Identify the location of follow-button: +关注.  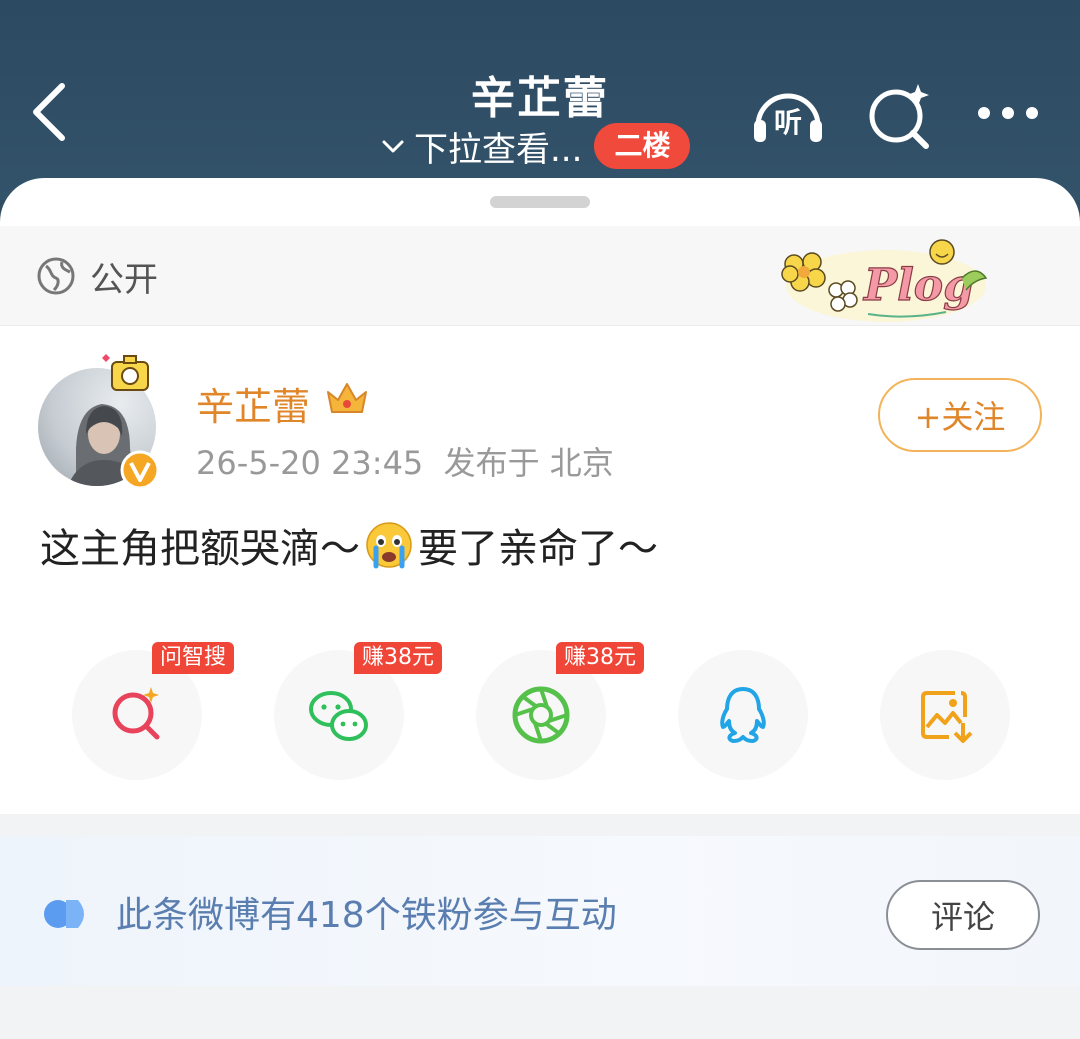
(960, 415).